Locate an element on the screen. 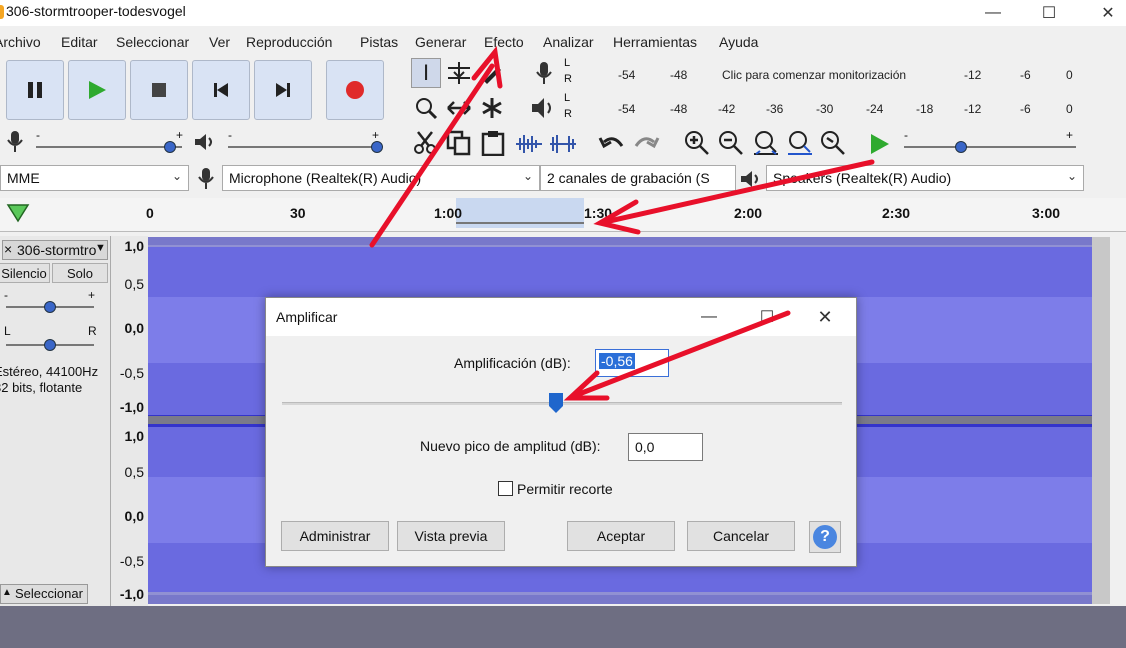 This screenshot has width=1126, height=648. arrow-to-ruler is located at coordinates (738, 192).